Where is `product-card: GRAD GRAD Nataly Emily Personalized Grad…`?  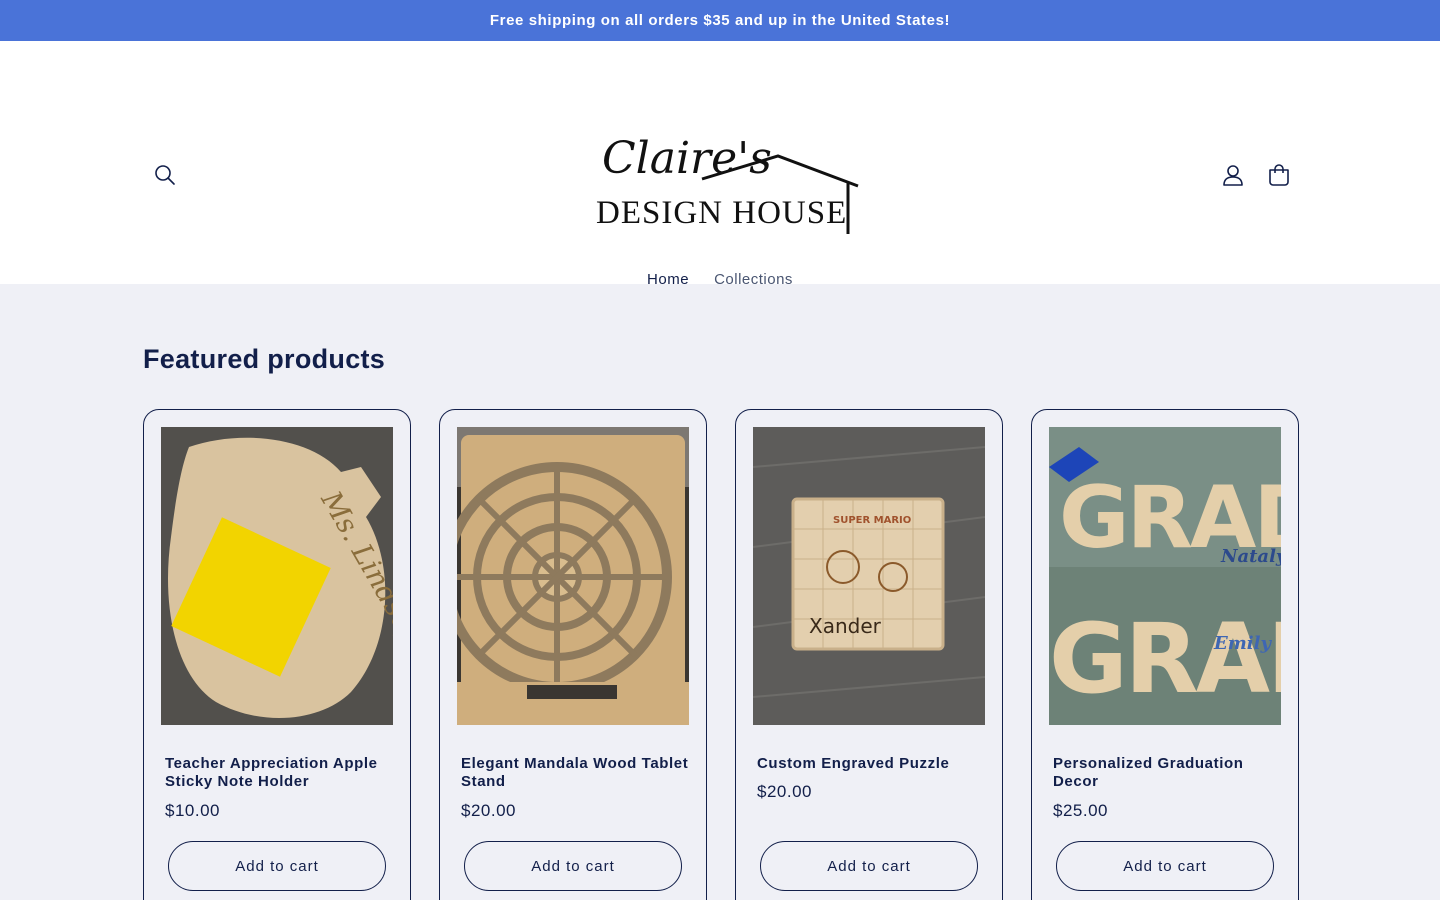 product-card: GRAD GRAD Nataly Emily Personalized Grad… is located at coordinates (1165, 654).